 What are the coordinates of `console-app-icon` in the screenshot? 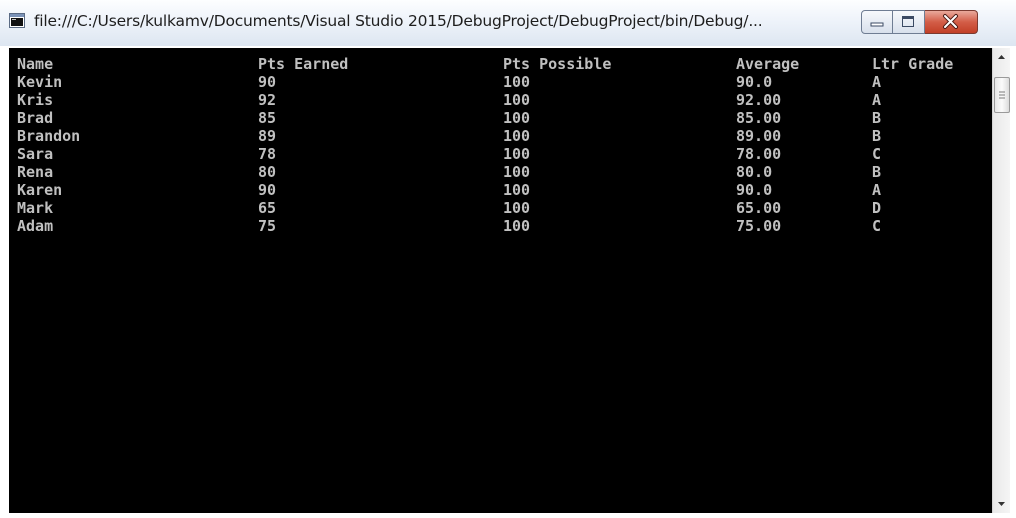 It's located at (17, 20).